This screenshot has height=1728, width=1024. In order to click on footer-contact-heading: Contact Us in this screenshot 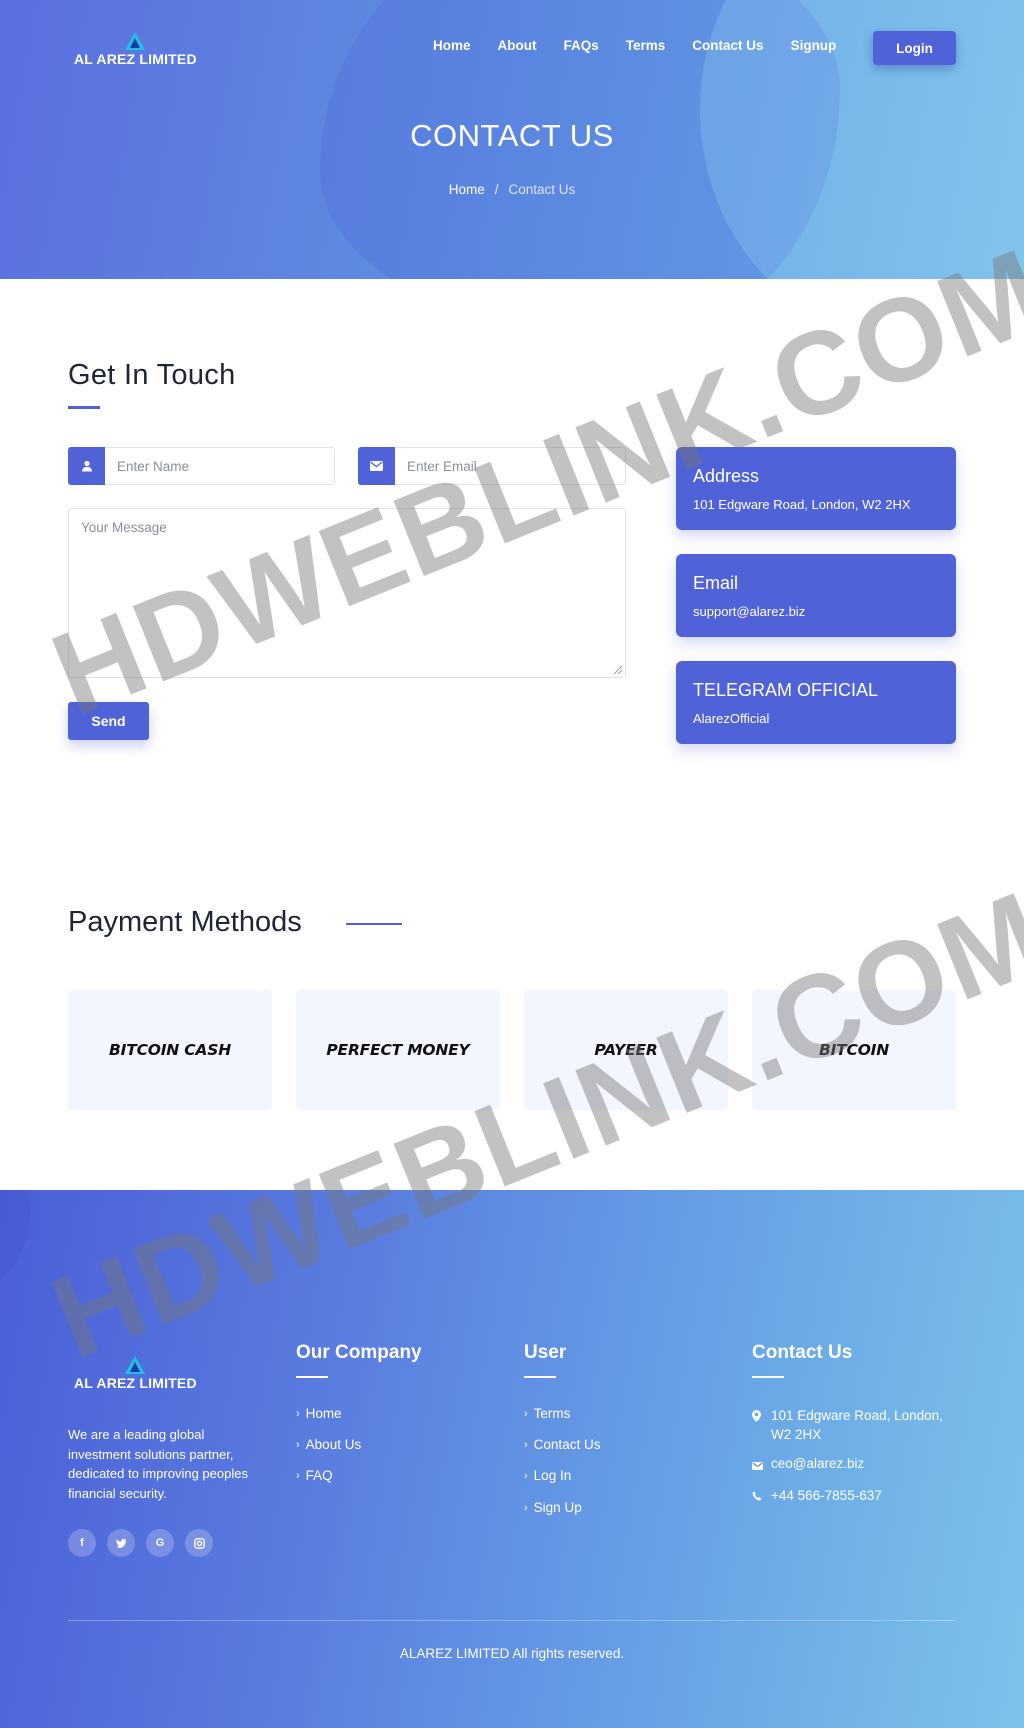, I will do `click(802, 1352)`.